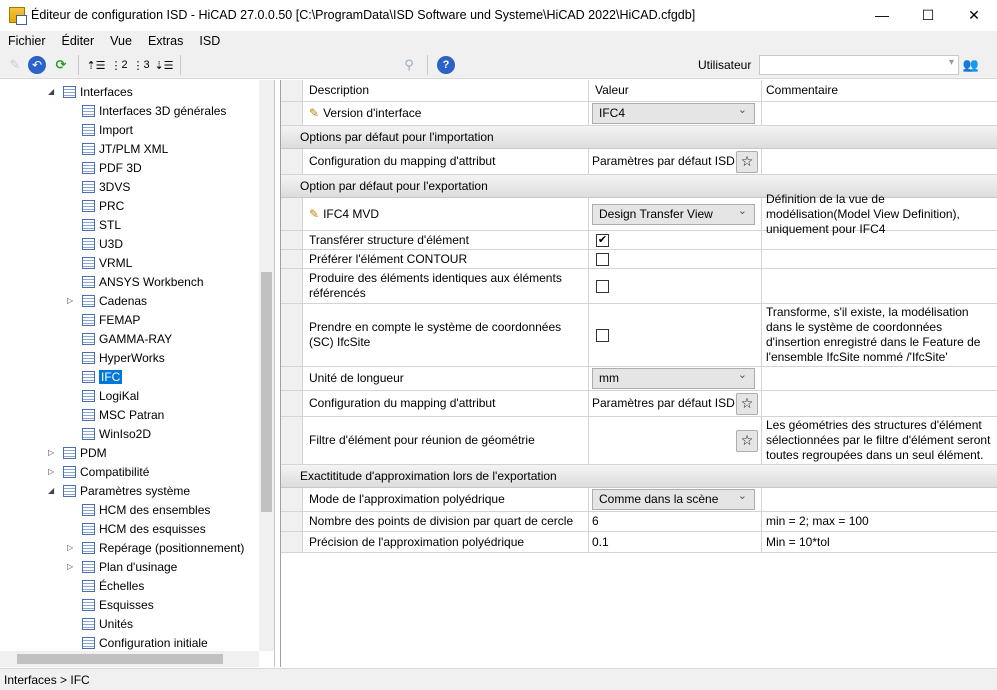 The width and height of the screenshot is (997, 690). I want to click on header-description: Description, so click(446, 90).